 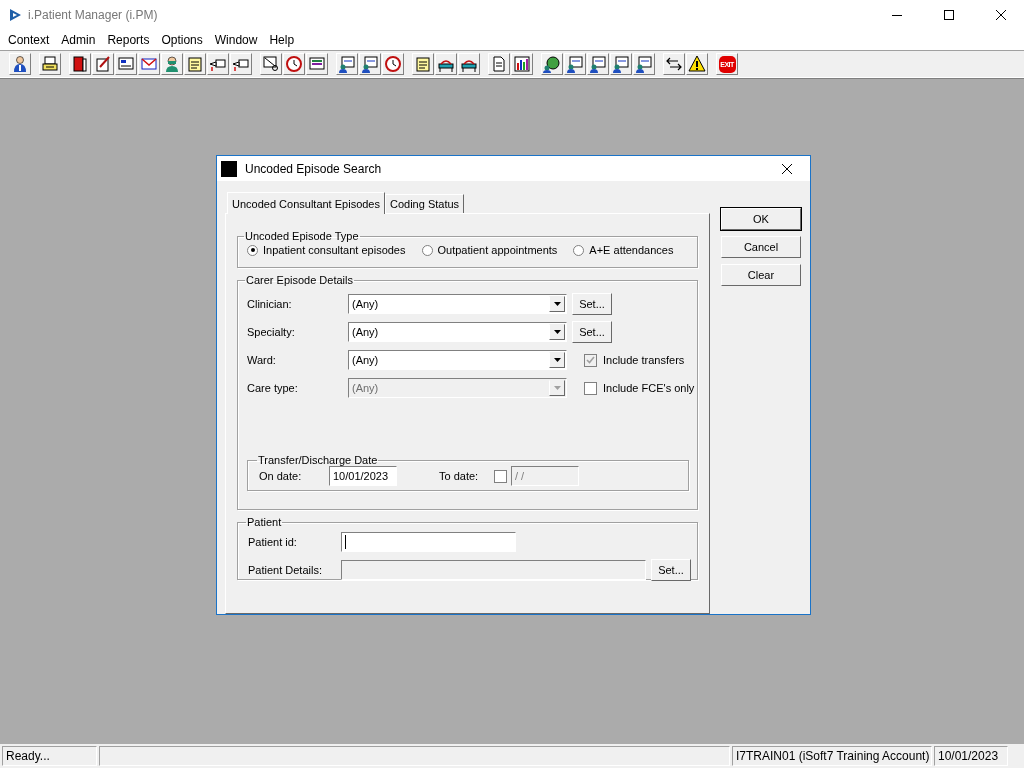 What do you see at coordinates (262, 360) in the screenshot?
I see `field-label: Ward:` at bounding box center [262, 360].